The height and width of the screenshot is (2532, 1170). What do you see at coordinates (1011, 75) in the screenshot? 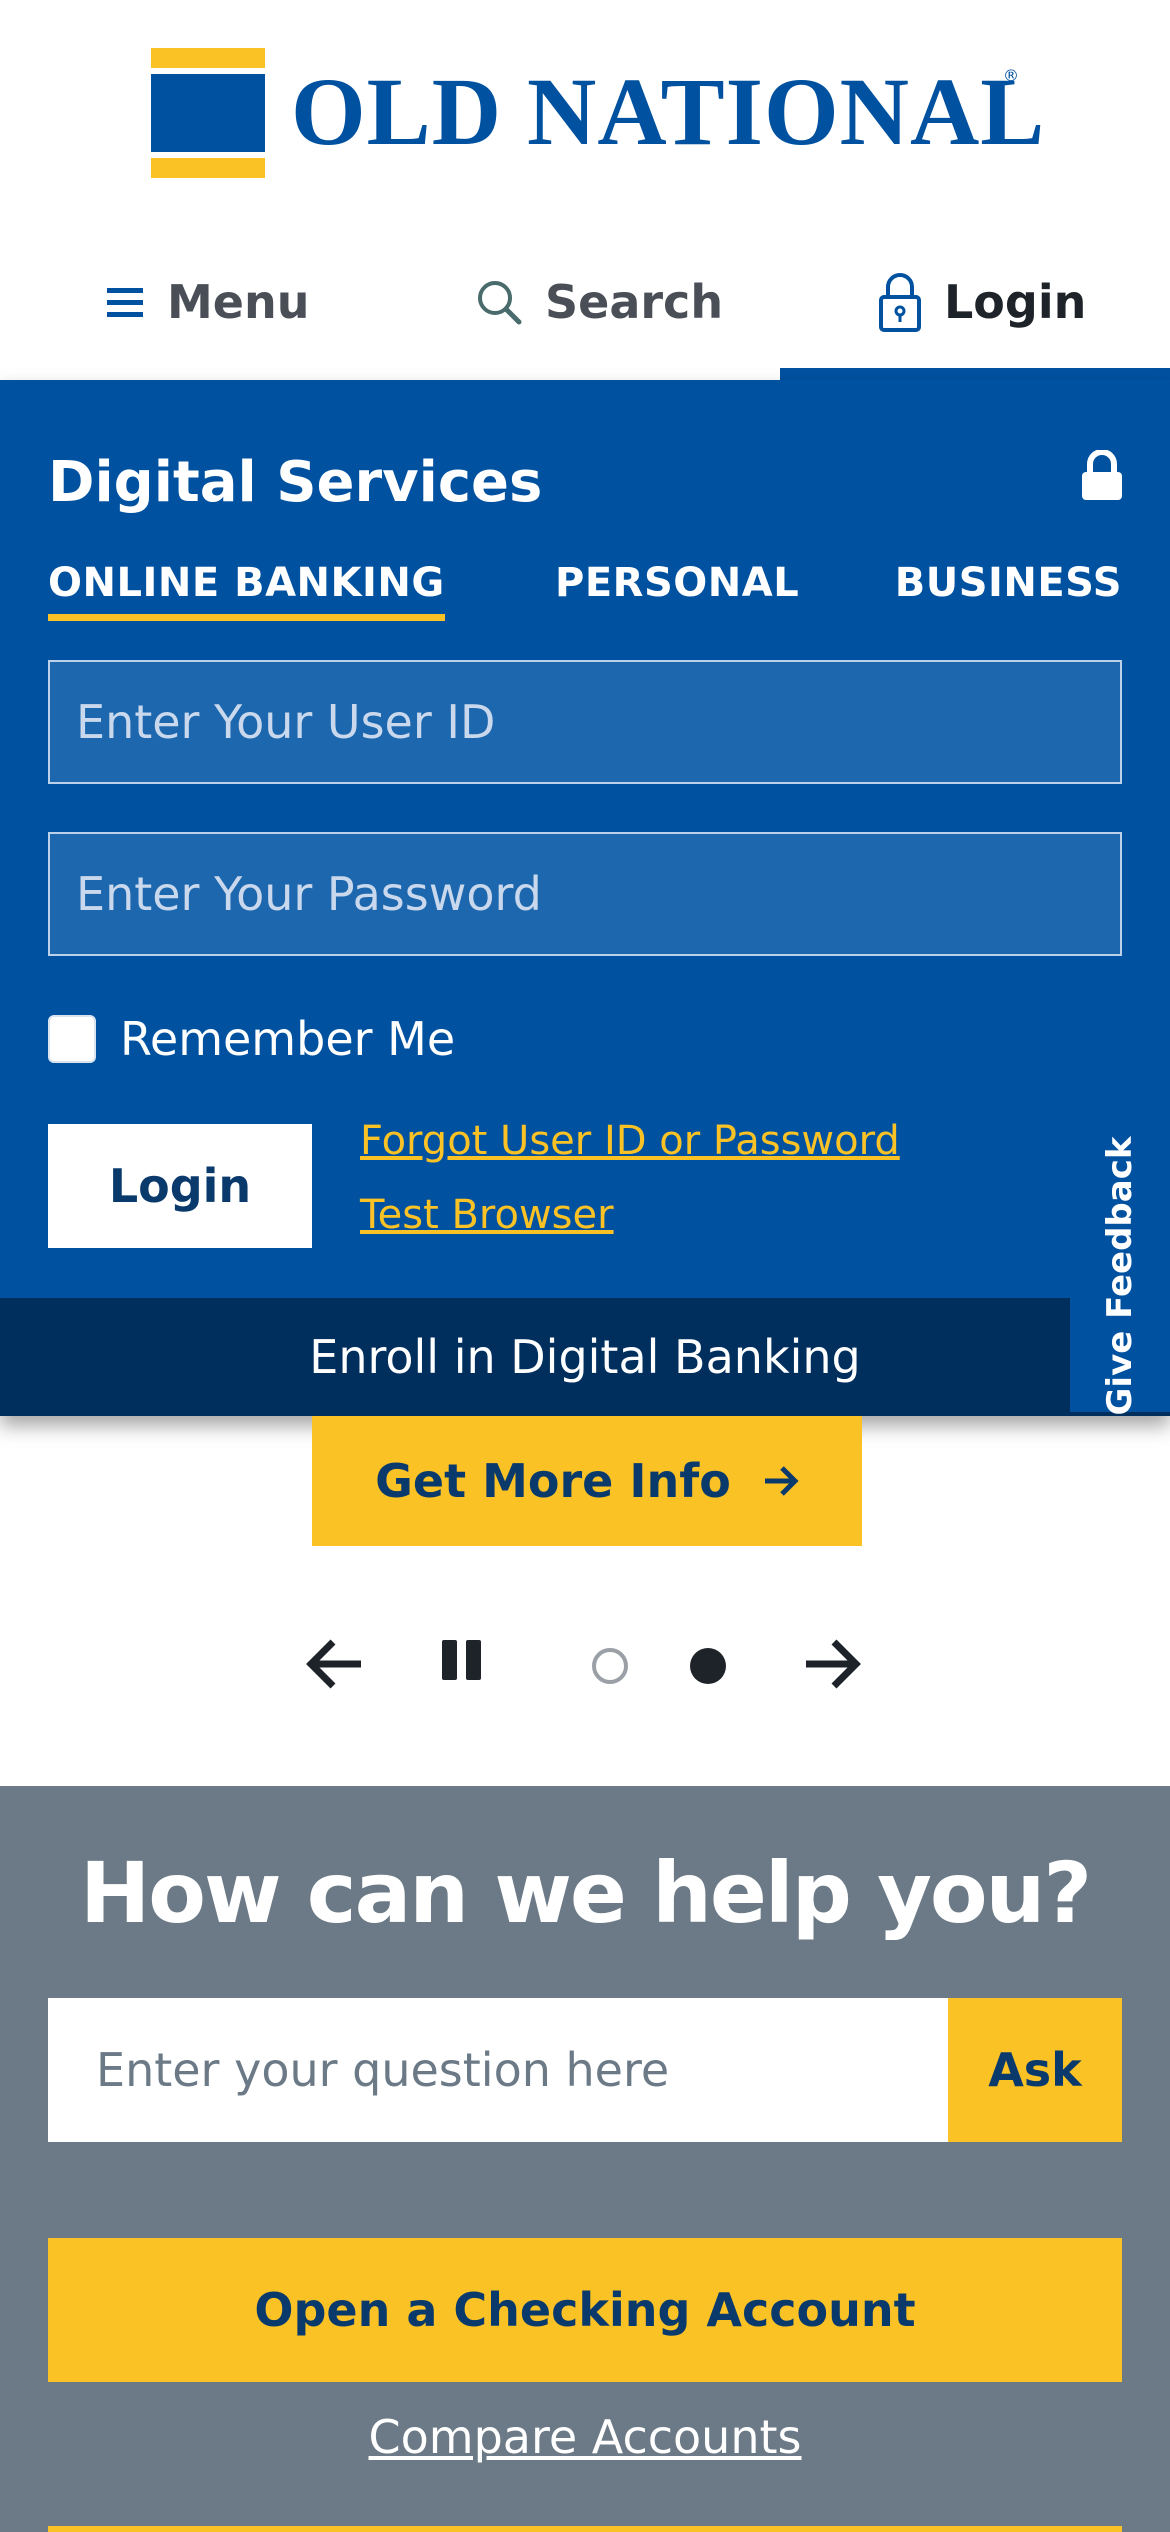
I see `registered-mark: ®` at bounding box center [1011, 75].